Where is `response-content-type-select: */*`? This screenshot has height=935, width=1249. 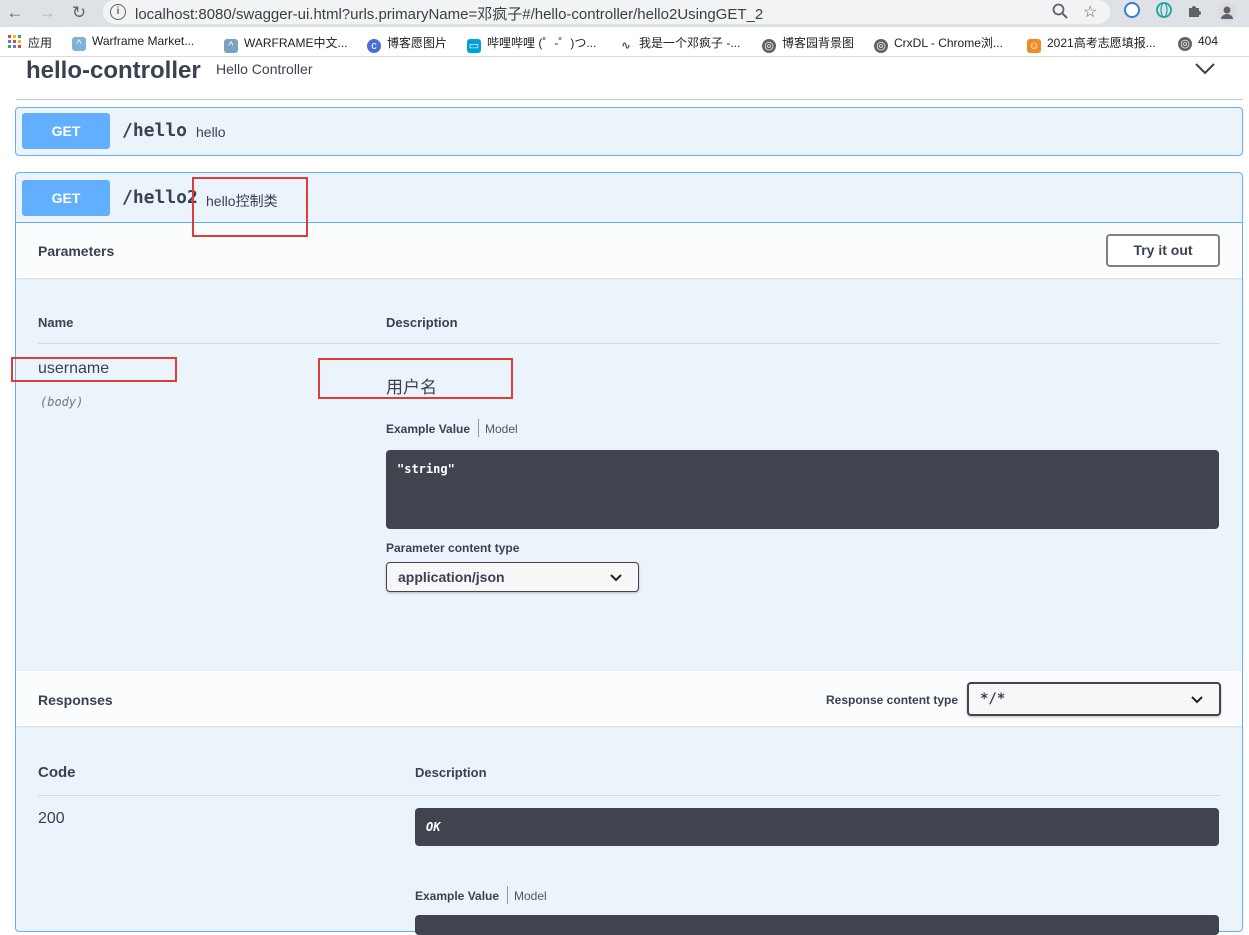
response-content-type-select: */* is located at coordinates (1094, 699).